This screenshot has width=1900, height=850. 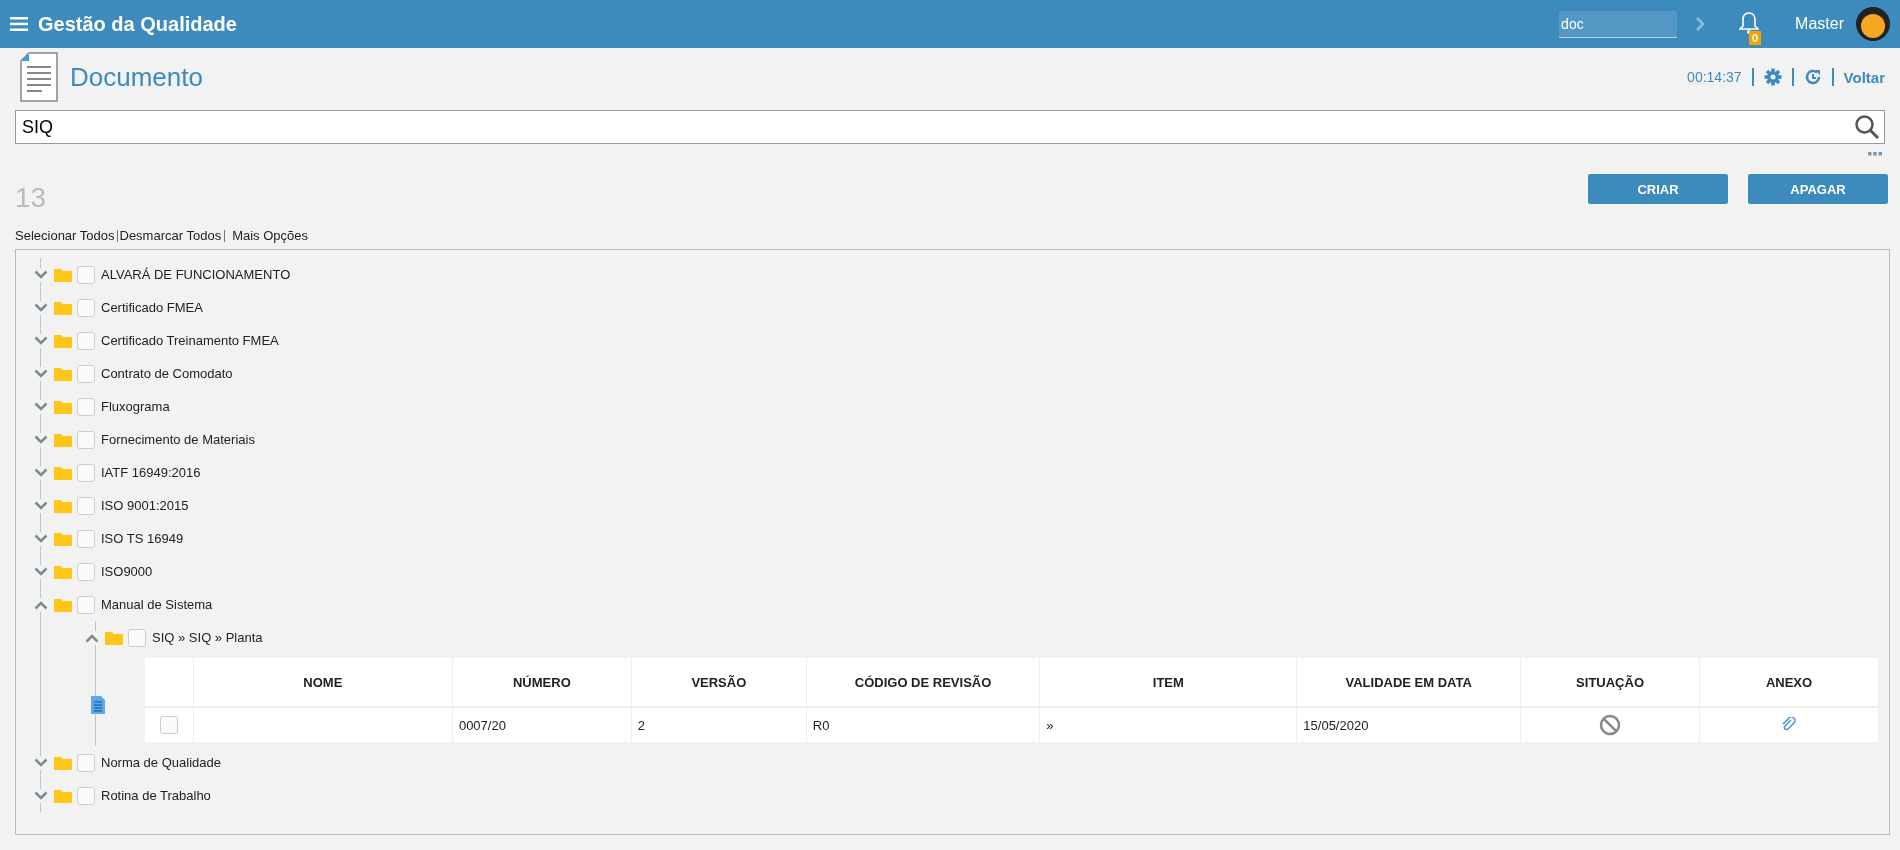 What do you see at coordinates (65, 235) in the screenshot?
I see `selection-link: Selecionar Todos` at bounding box center [65, 235].